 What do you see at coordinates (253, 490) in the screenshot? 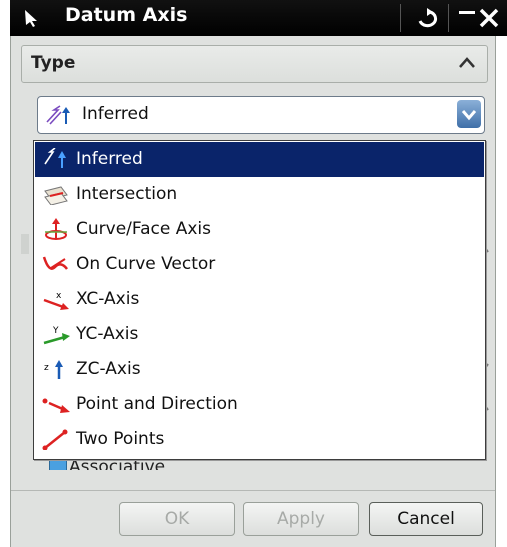
I see `footer-divider` at bounding box center [253, 490].